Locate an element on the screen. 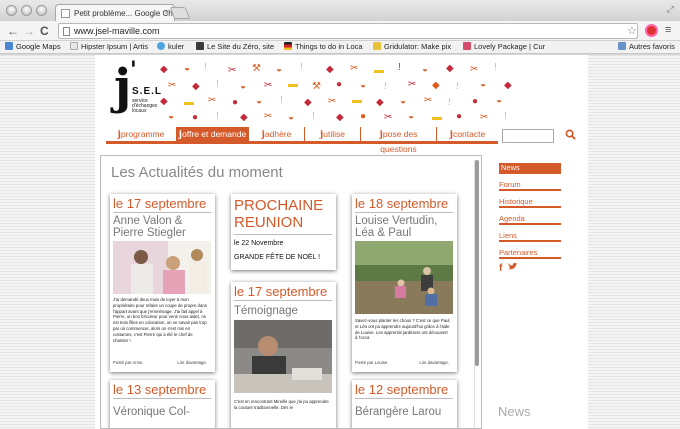  browser-tab: Petit problème... Google Chr × is located at coordinates (115, 12).